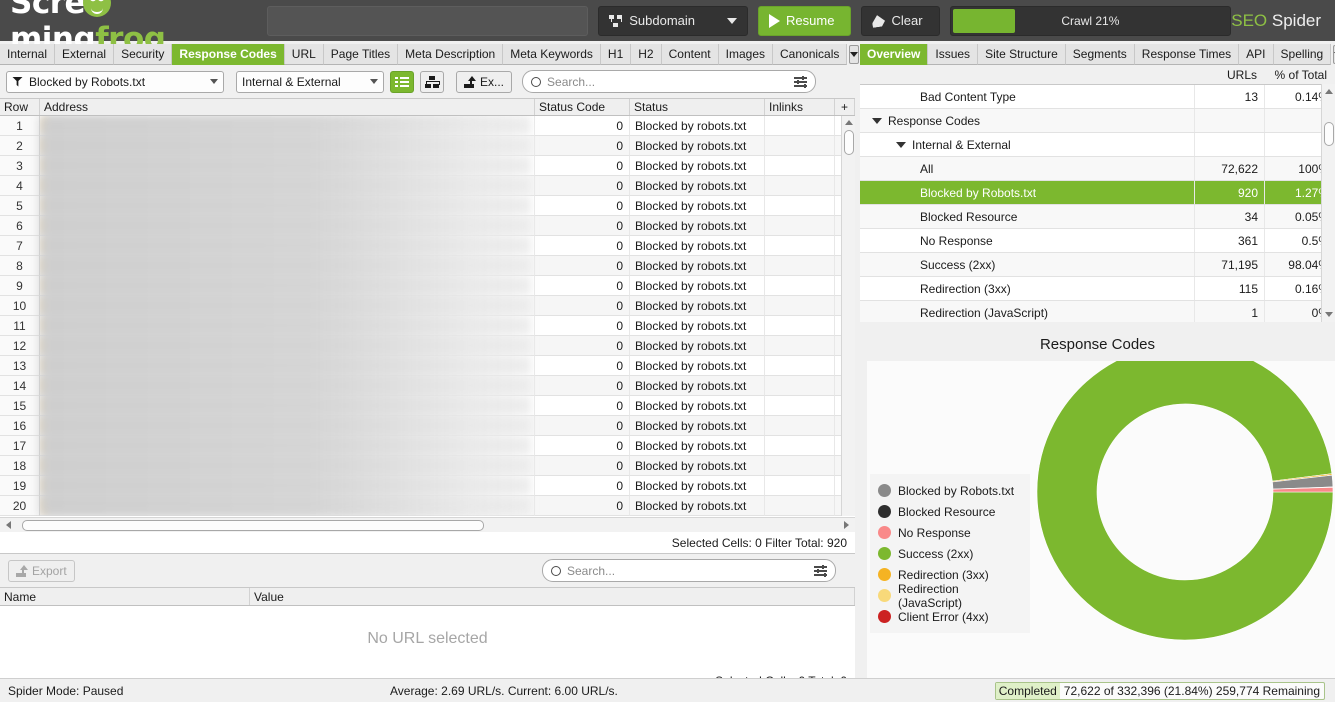 This screenshot has height=702, width=1335. I want to click on scroll-down-icon, so click(1329, 314).